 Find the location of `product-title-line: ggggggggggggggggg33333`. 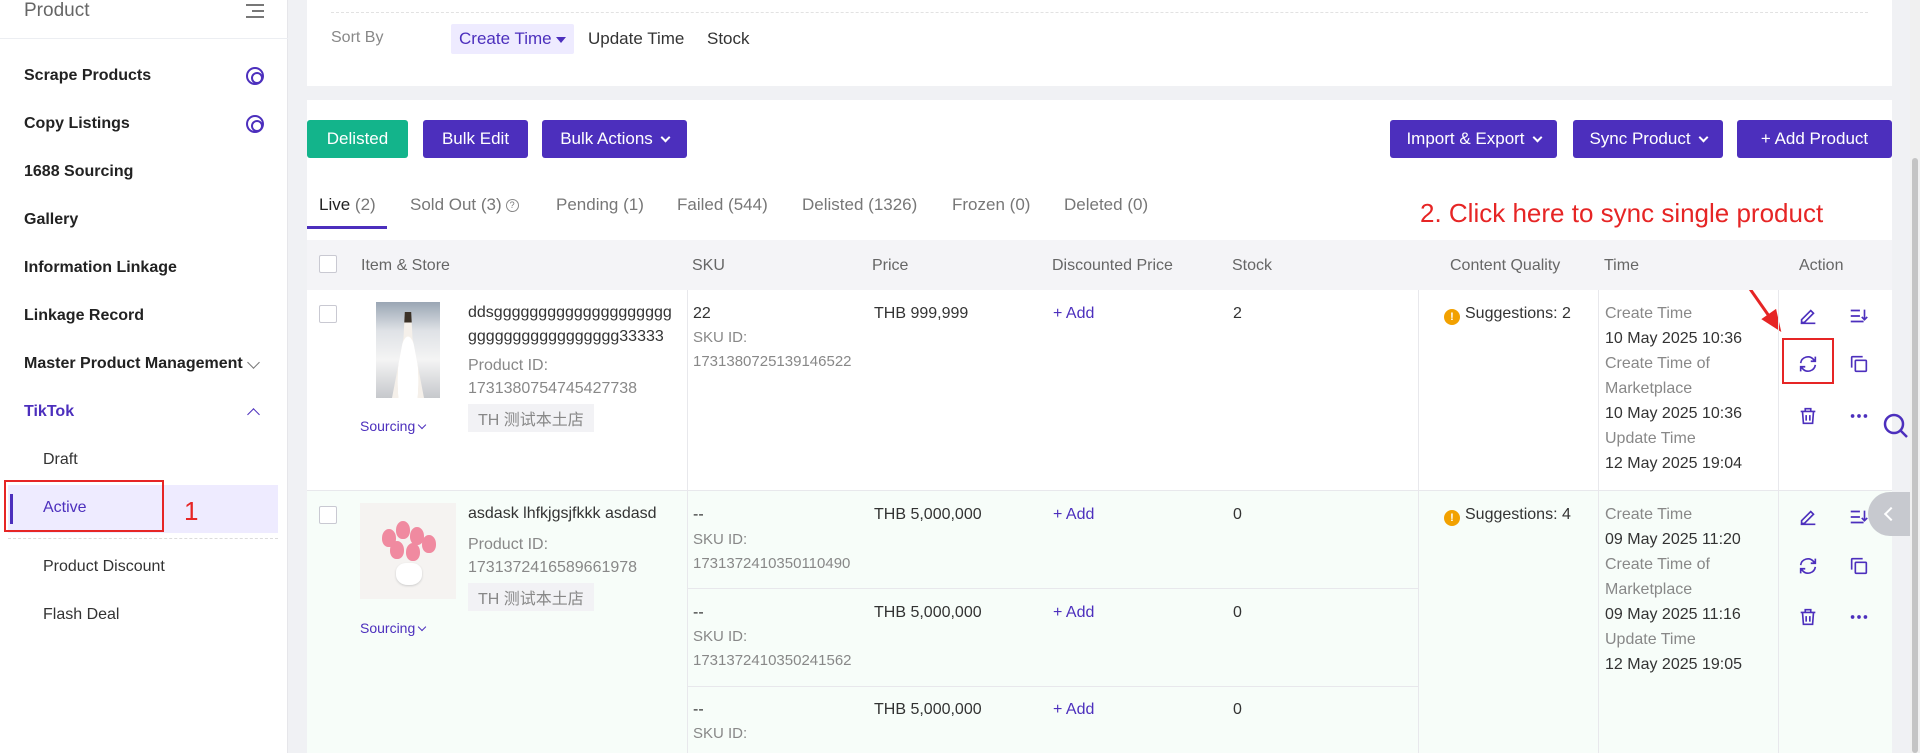

product-title-line: ggggggggggggggggg33333 is located at coordinates (566, 336).